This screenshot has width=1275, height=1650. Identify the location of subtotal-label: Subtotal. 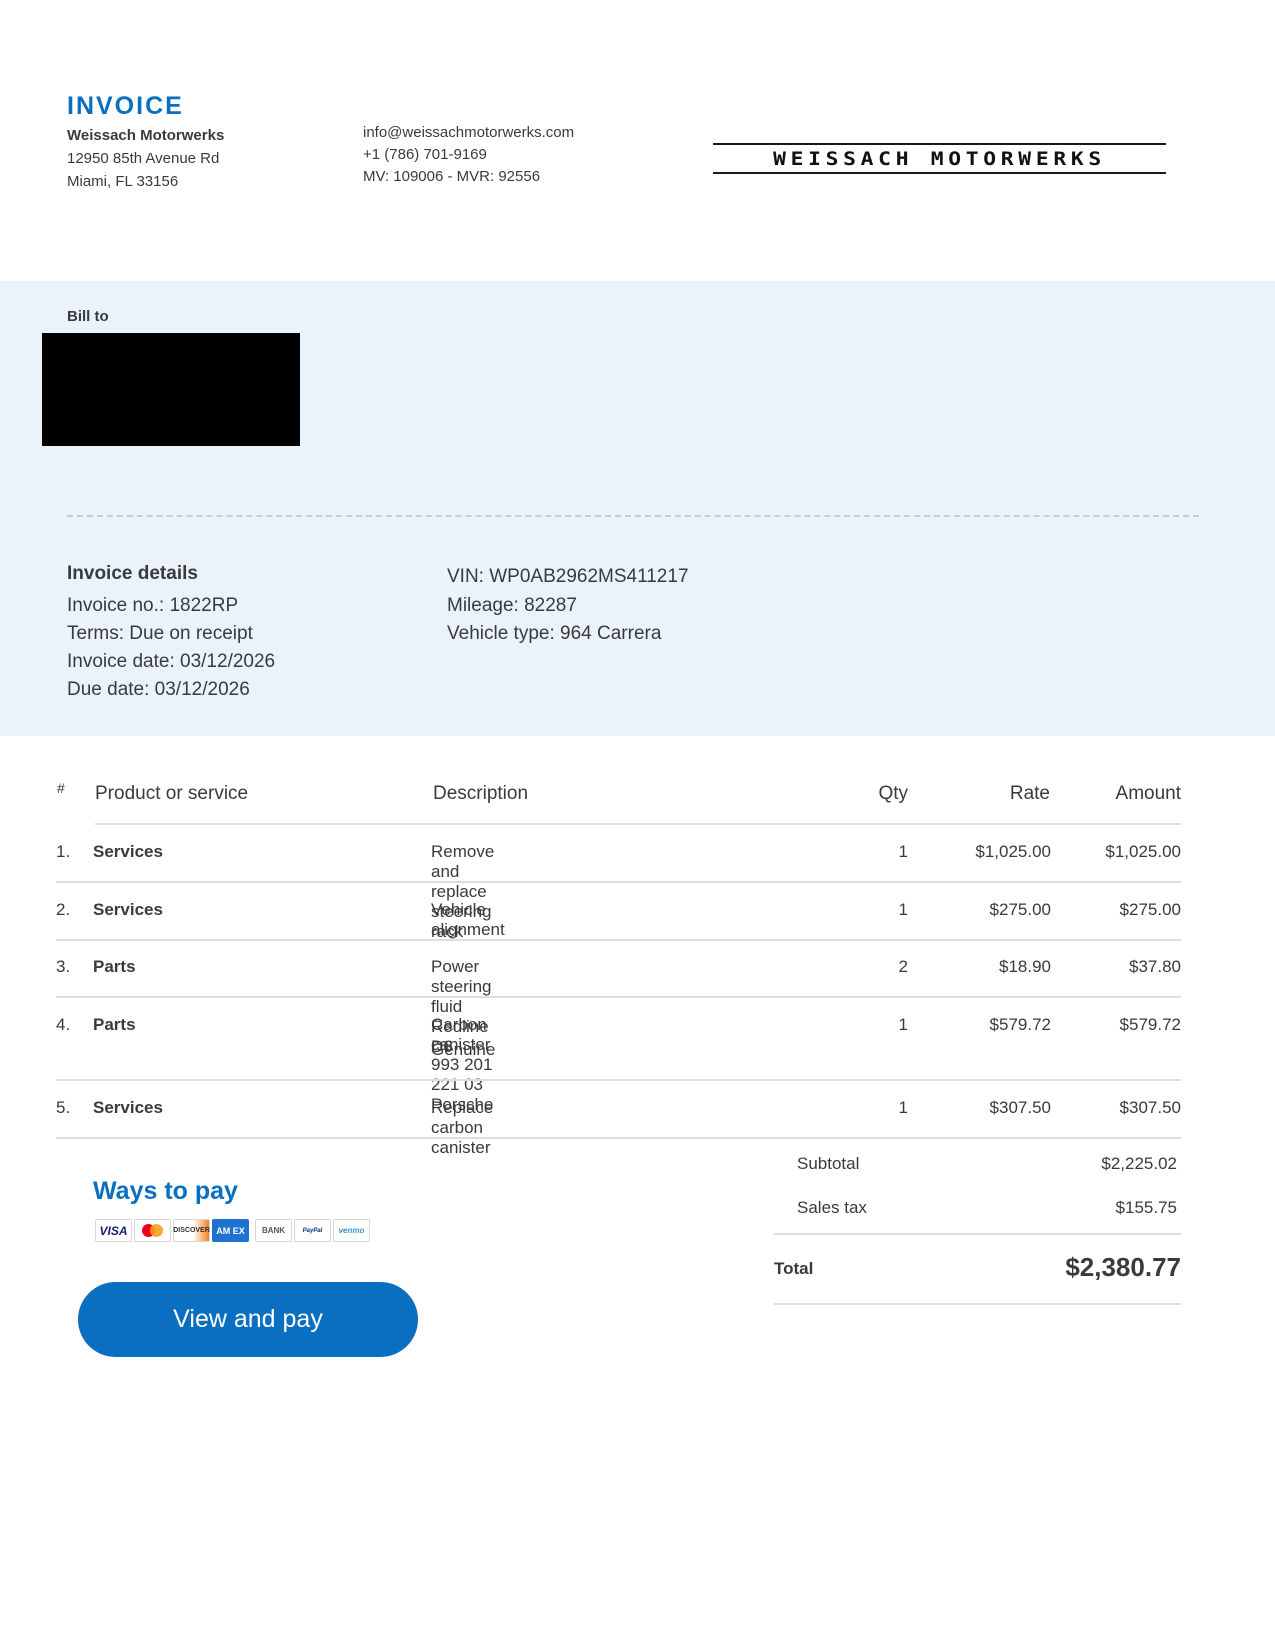
(828, 1163).